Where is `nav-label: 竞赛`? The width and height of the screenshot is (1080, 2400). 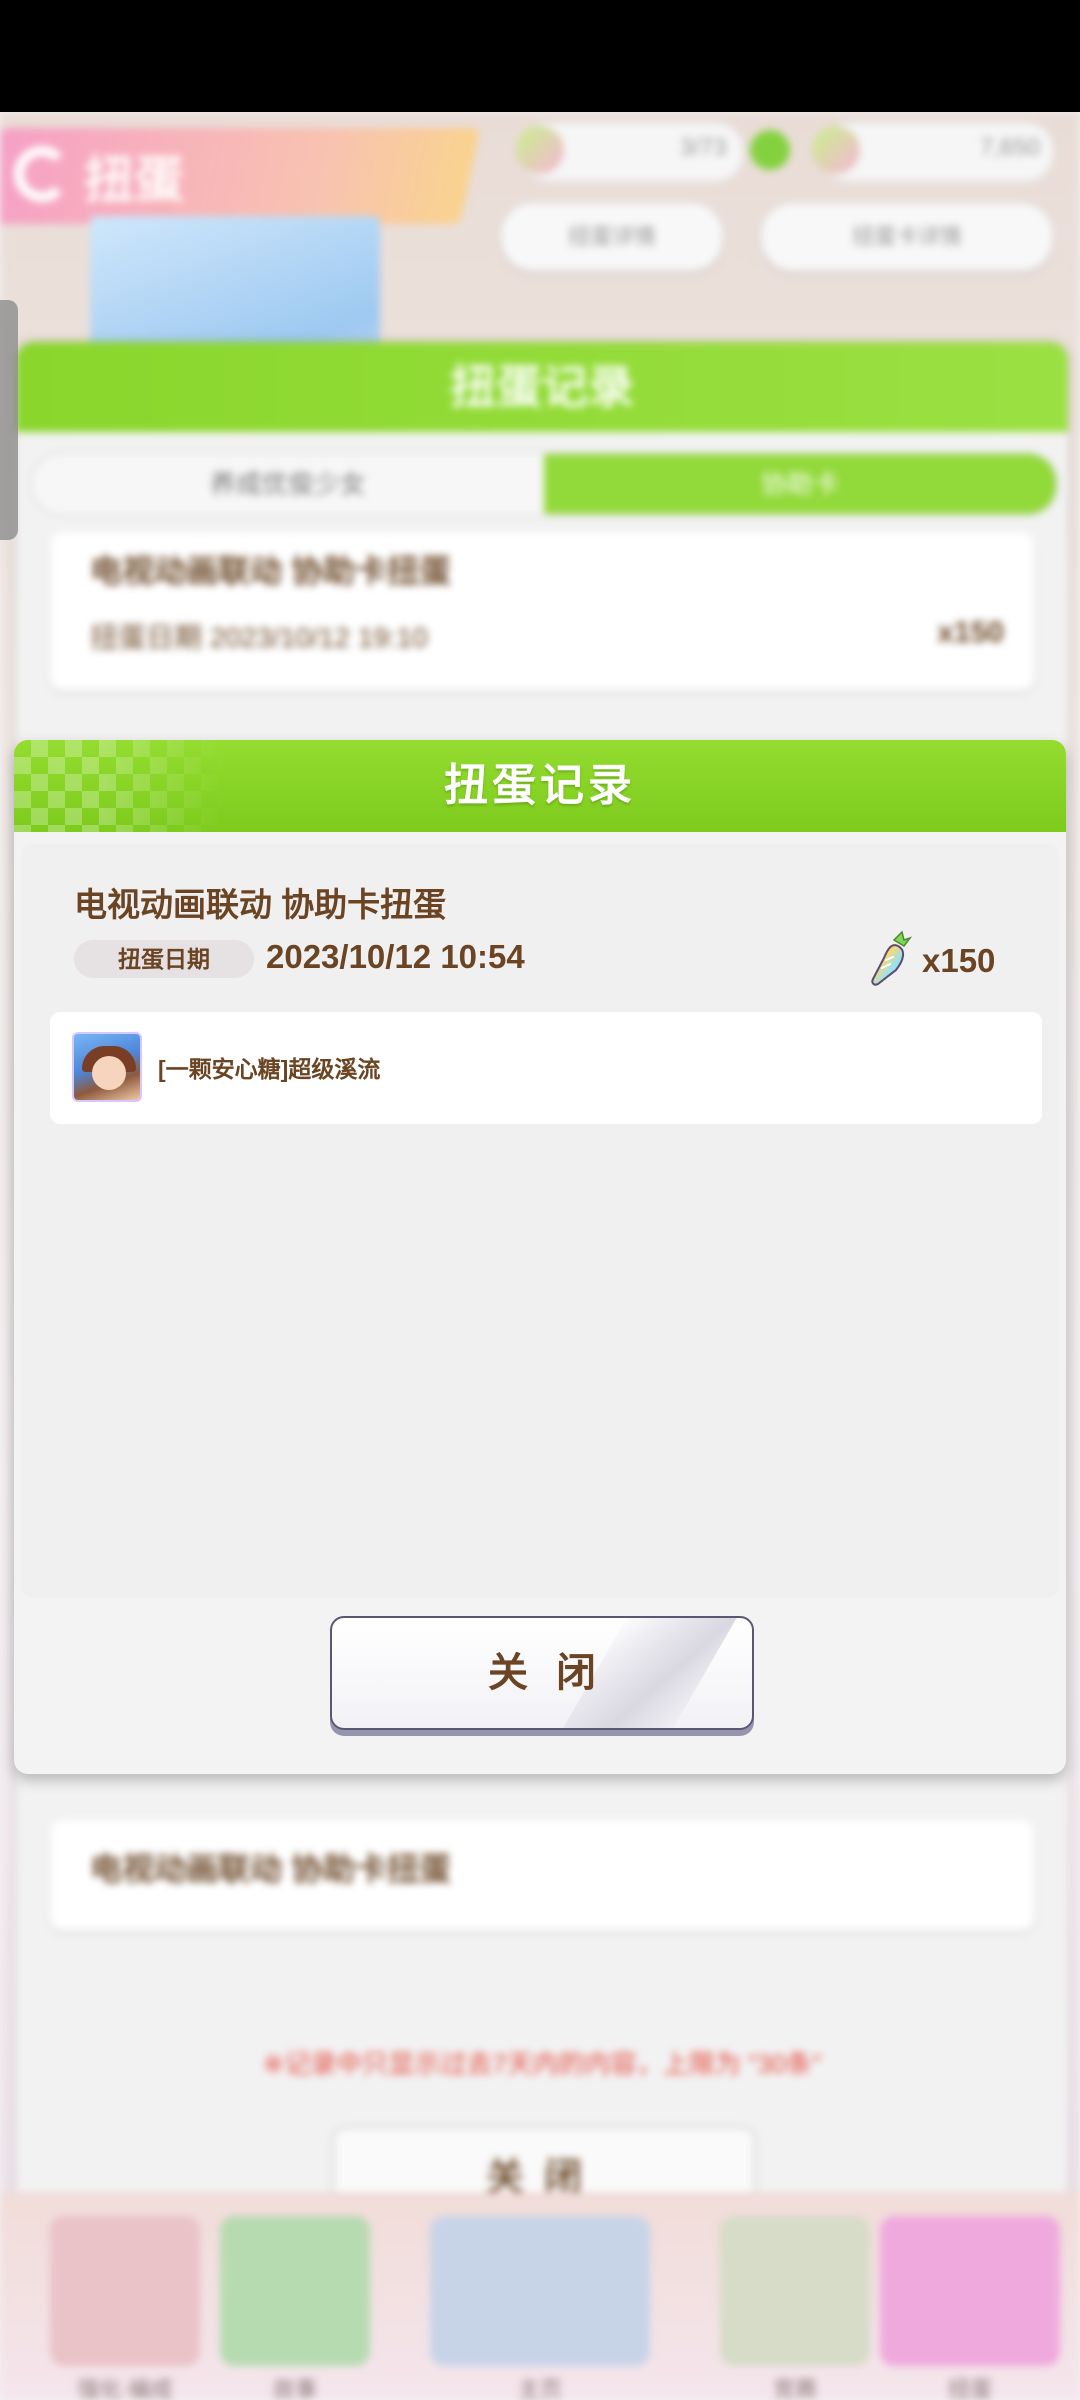 nav-label: 竞赛 is located at coordinates (794, 2388).